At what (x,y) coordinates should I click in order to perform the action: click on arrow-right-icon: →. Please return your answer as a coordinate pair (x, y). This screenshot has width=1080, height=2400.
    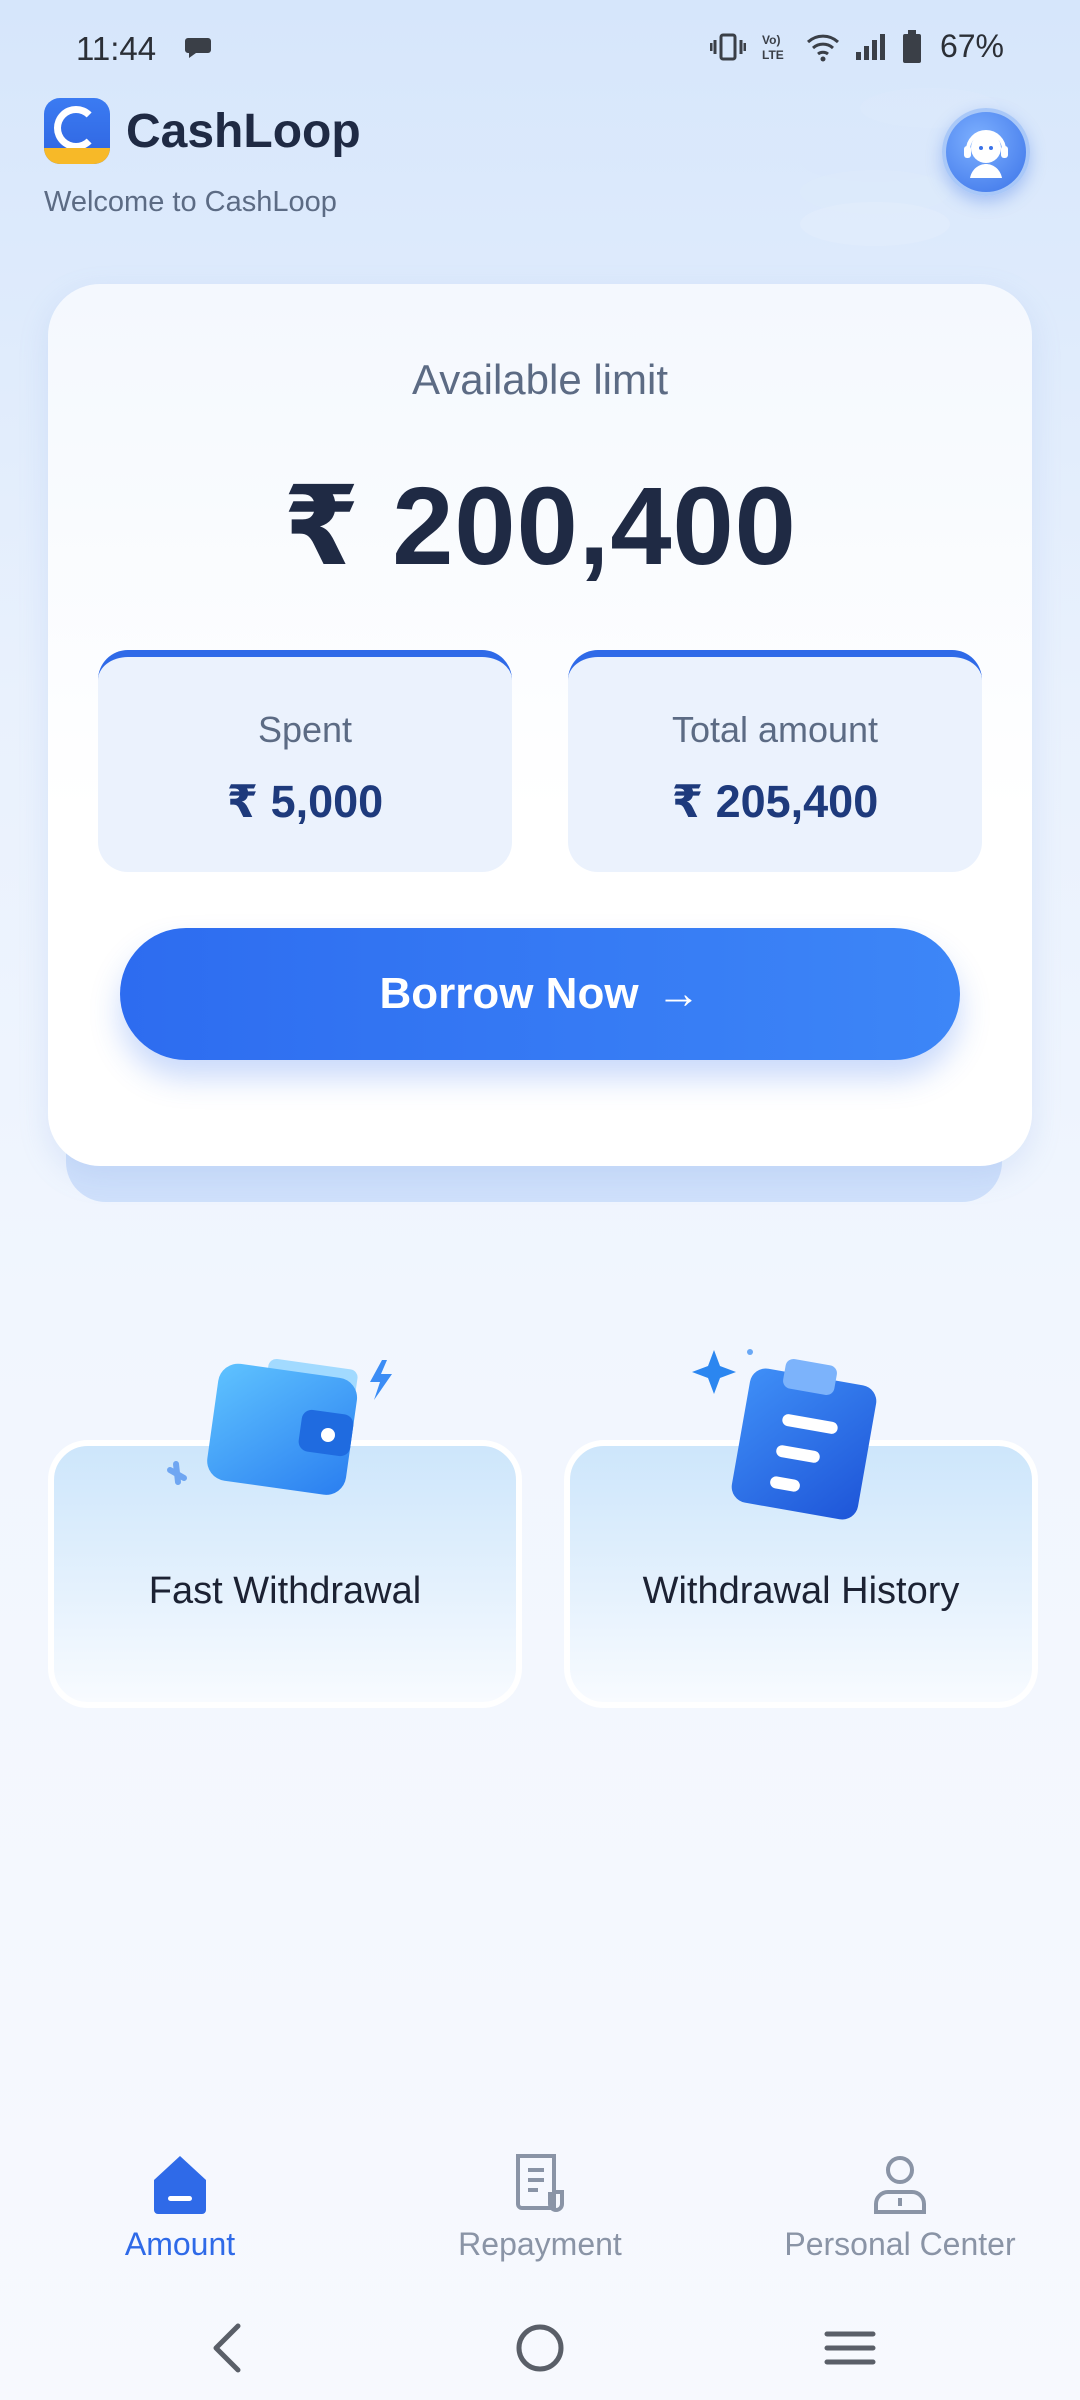
    Looking at the image, I should click on (678, 993).